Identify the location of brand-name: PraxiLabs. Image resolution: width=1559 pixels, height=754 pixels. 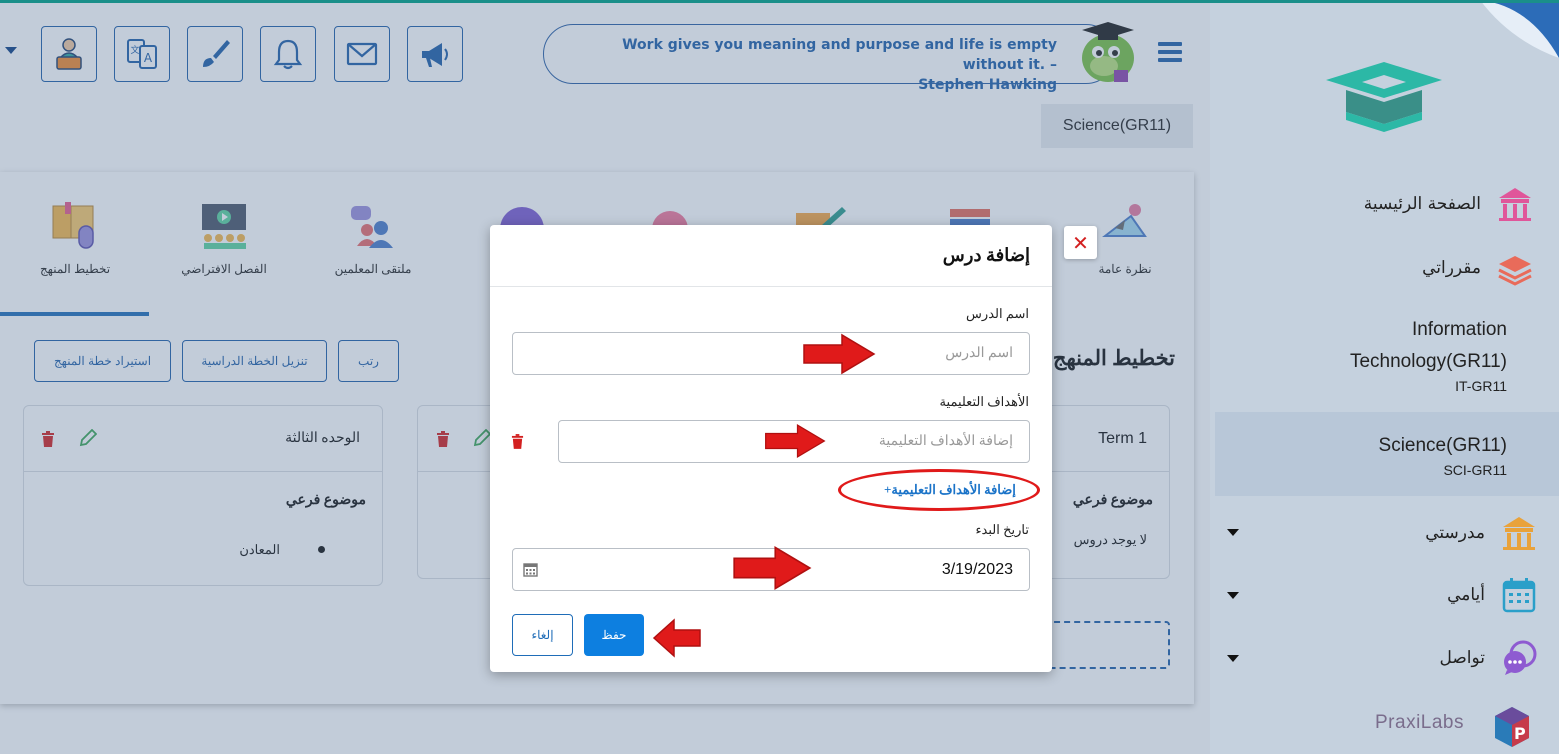
(1419, 722).